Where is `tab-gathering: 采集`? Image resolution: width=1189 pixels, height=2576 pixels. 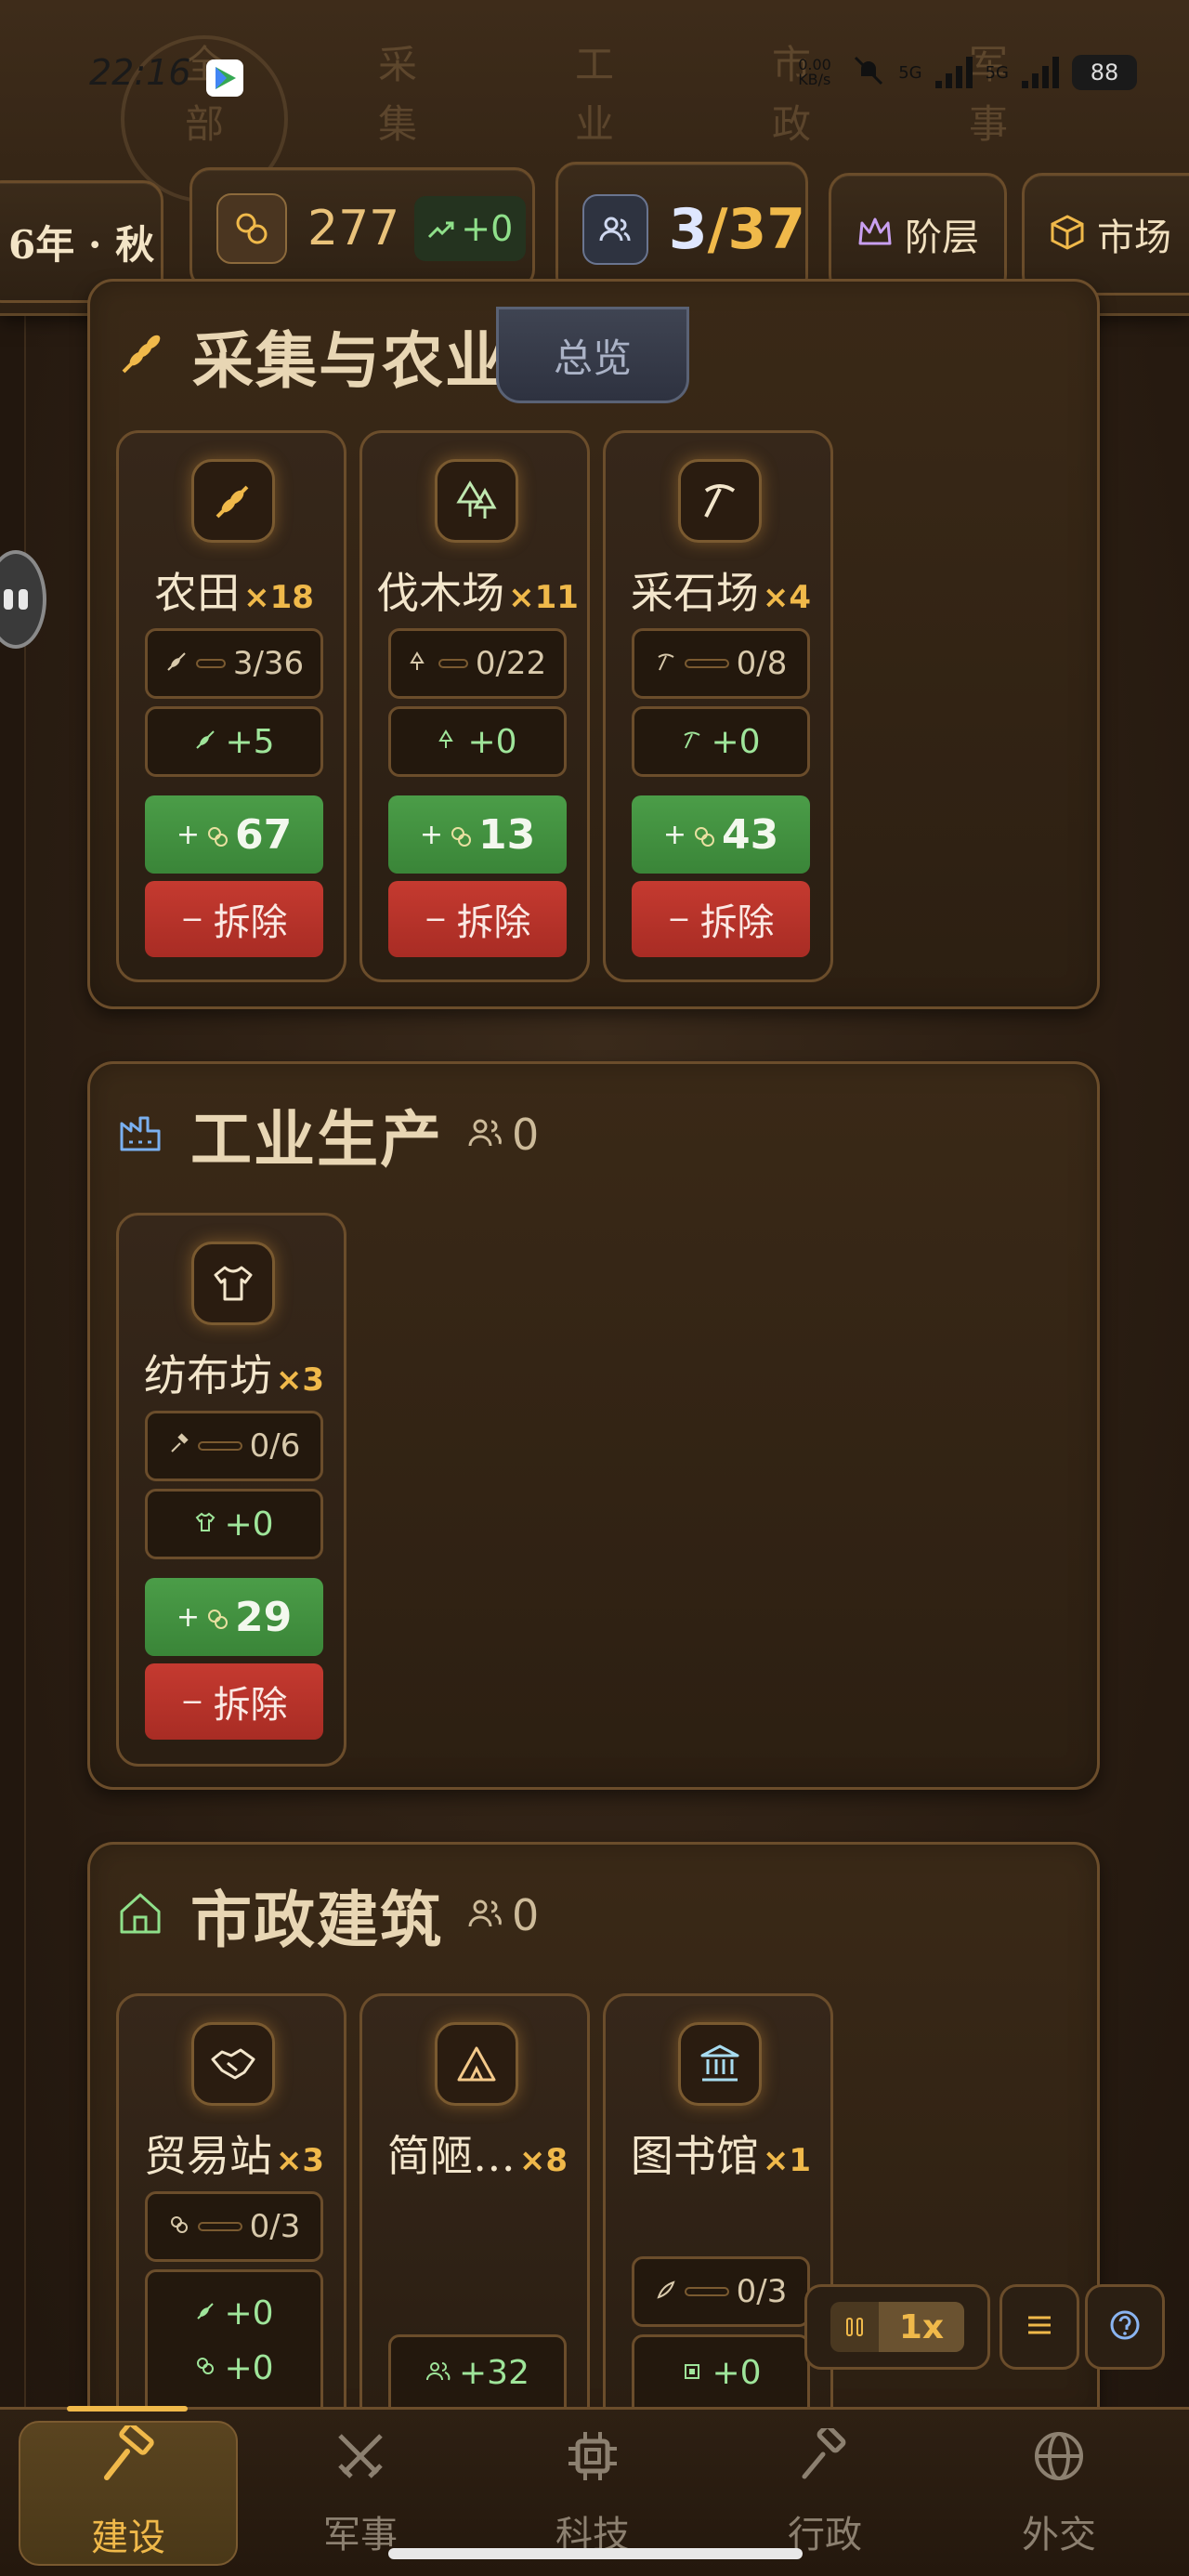 tab-gathering: 采集 is located at coordinates (397, 94).